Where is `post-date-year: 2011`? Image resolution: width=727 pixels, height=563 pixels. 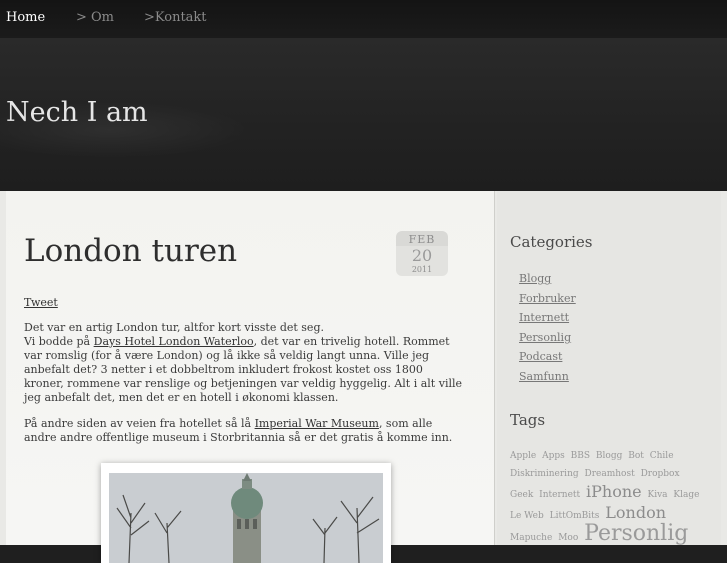 post-date-year: 2011 is located at coordinates (422, 270).